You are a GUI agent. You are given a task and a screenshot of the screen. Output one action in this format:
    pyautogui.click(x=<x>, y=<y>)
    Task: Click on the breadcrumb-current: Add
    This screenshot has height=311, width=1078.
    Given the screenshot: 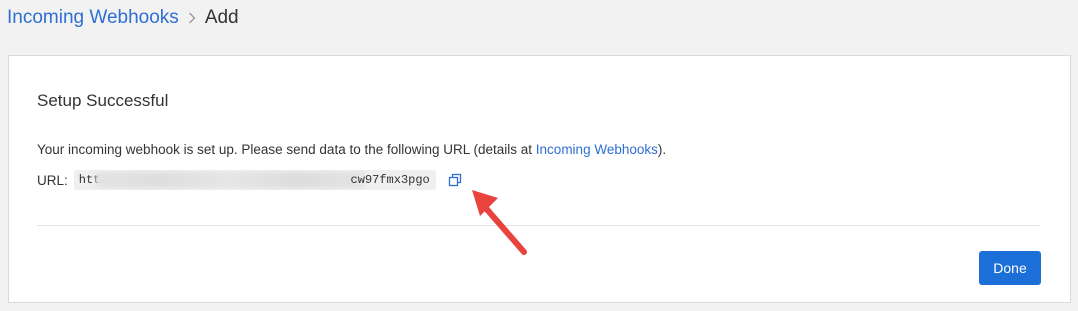 What is the action you would take?
    pyautogui.click(x=221, y=17)
    